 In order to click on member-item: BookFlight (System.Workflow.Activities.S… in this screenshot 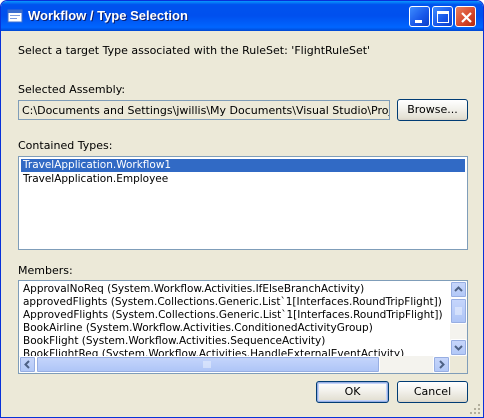, I will do `click(174, 341)`.